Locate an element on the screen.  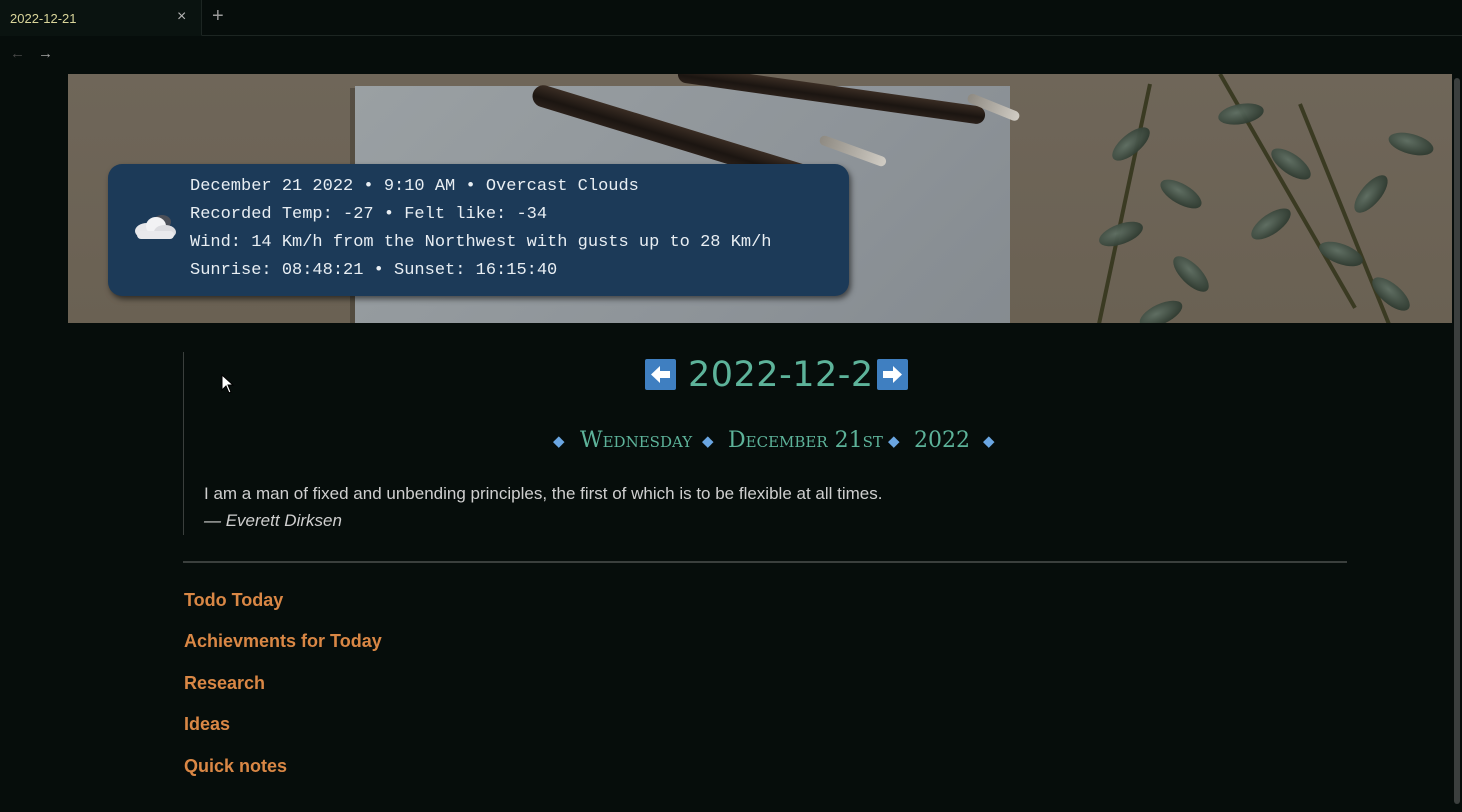
next-day-button is located at coordinates (892, 374).